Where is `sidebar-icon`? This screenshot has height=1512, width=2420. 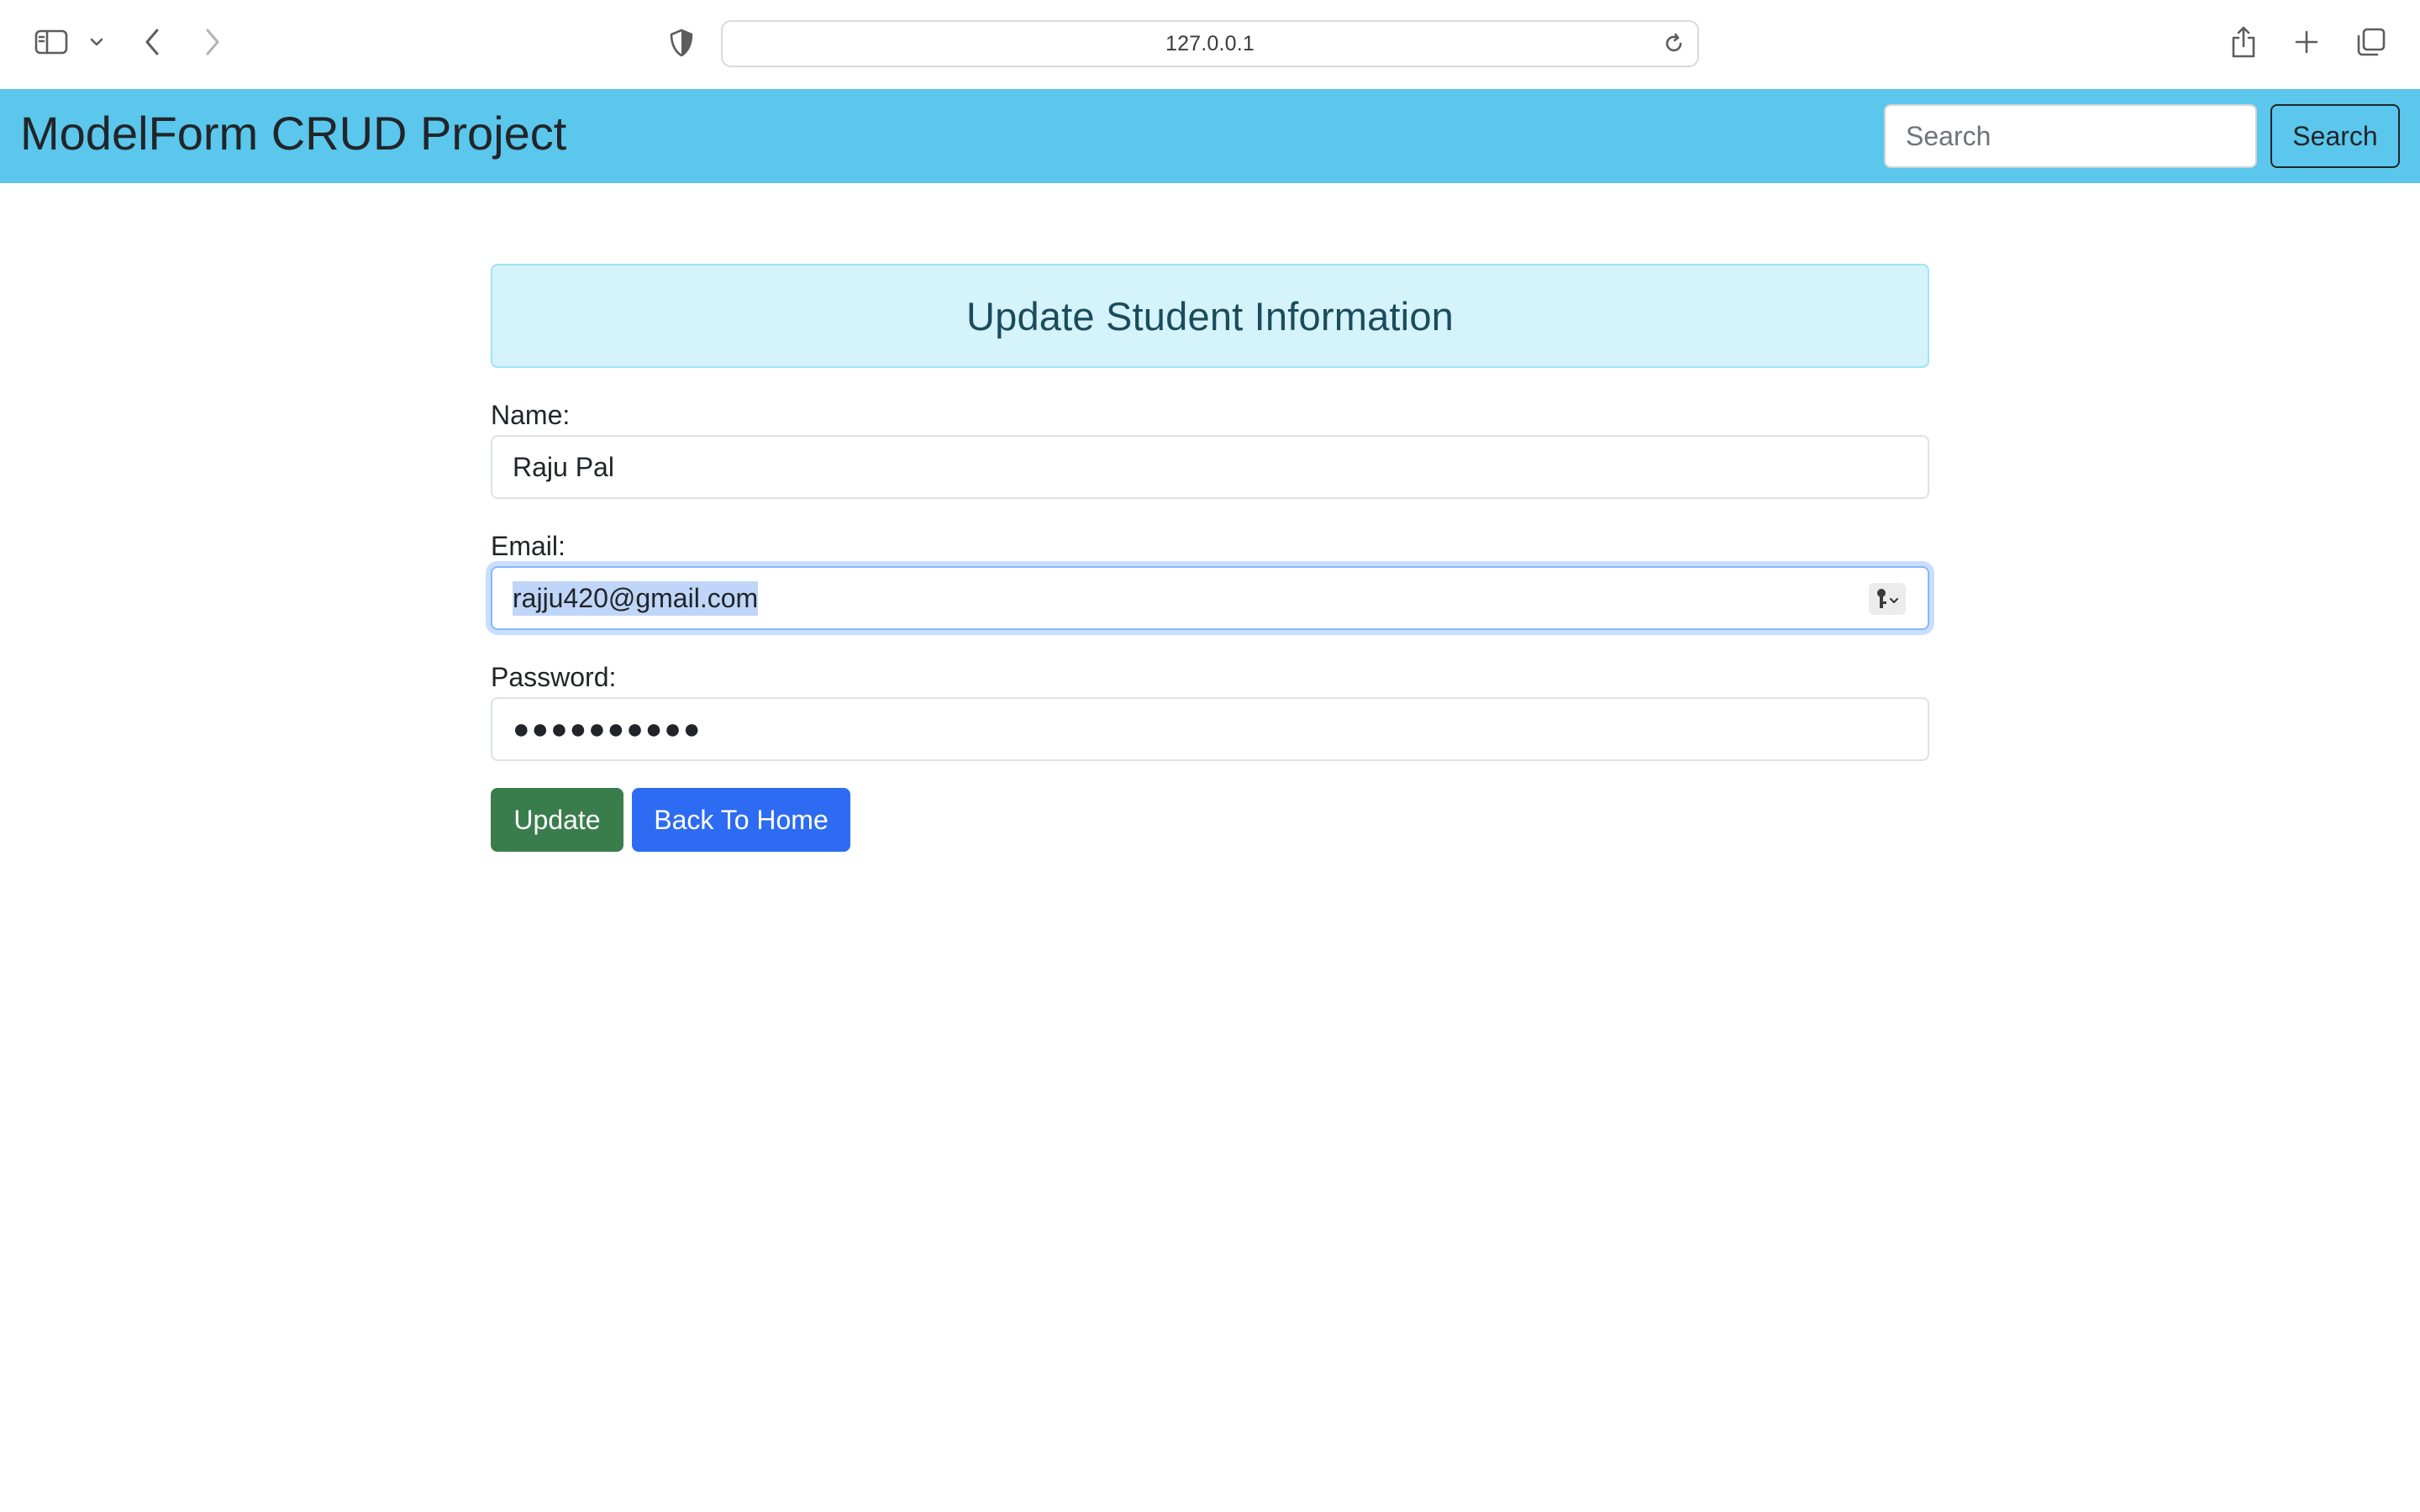
sidebar-icon is located at coordinates (52, 42).